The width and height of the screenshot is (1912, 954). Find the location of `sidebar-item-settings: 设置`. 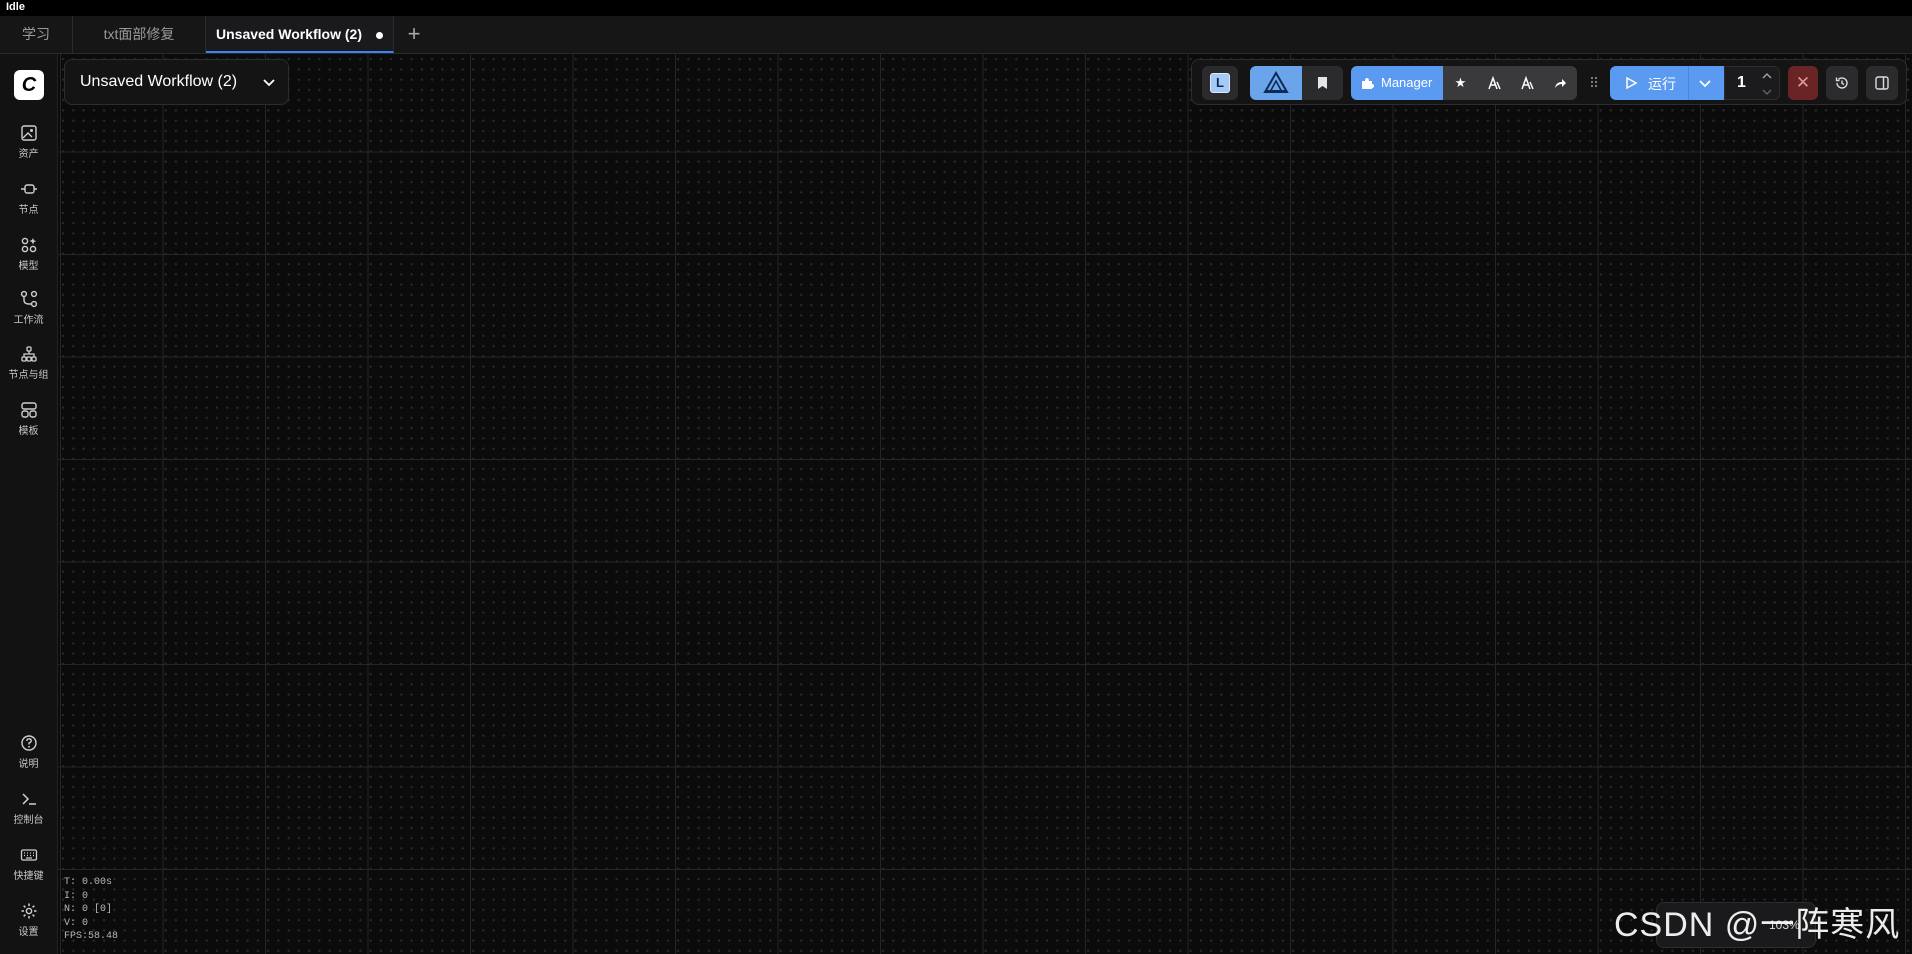

sidebar-item-settings: 设置 is located at coordinates (28, 925).